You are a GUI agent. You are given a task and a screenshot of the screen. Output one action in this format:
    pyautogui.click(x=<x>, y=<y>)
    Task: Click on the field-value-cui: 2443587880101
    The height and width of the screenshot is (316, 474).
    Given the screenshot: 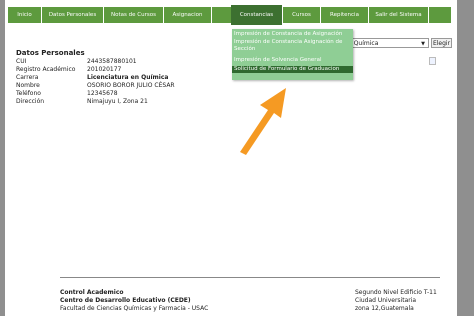 What is the action you would take?
    pyautogui.click(x=112, y=61)
    